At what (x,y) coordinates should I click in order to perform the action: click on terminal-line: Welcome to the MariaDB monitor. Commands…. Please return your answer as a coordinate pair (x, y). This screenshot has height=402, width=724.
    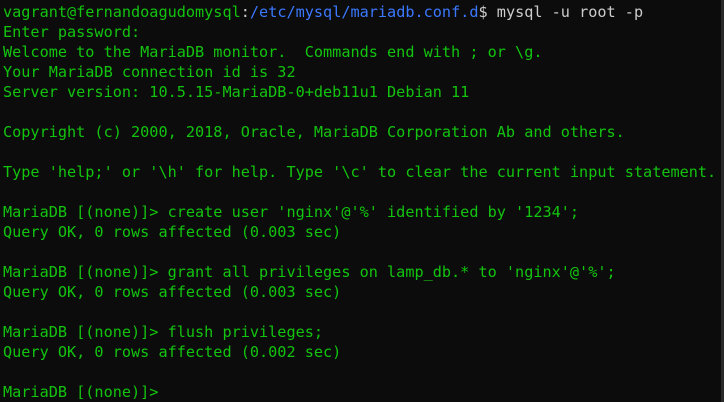
    Looking at the image, I should click on (273, 52).